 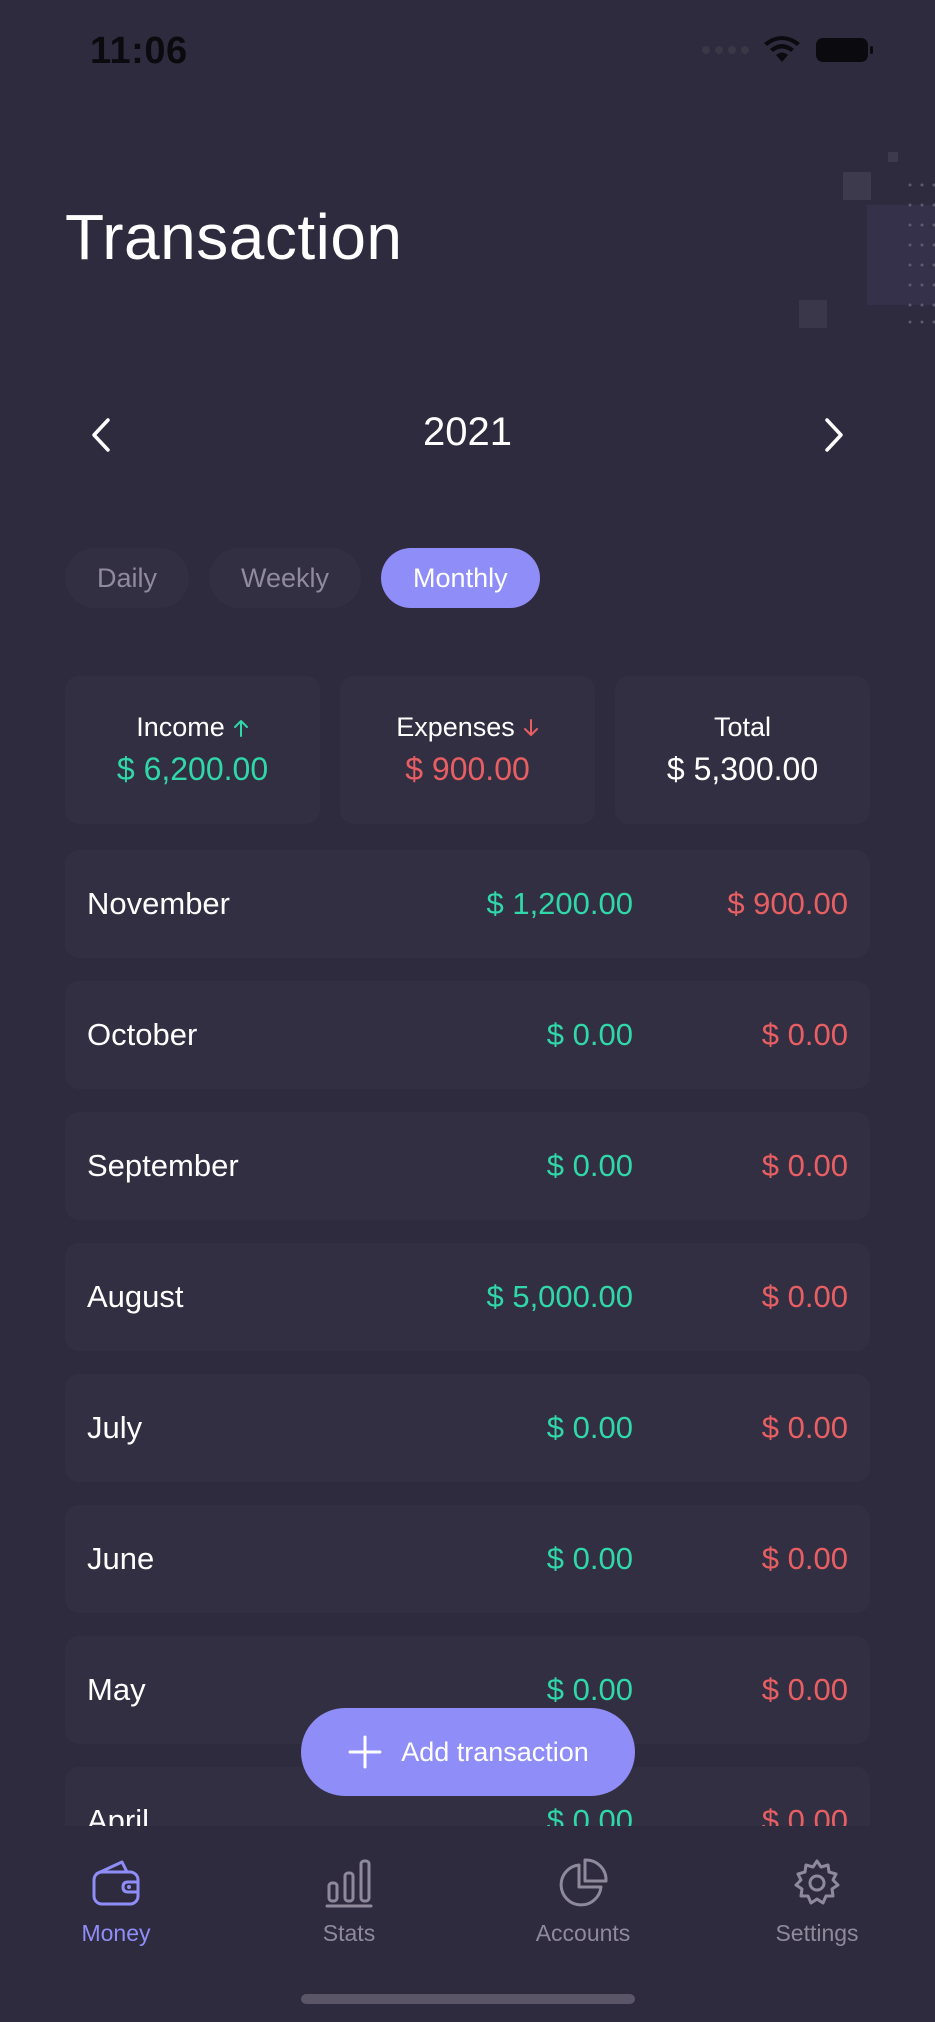 What do you see at coordinates (495, 1751) in the screenshot?
I see `add-transaction-label: Add transaction` at bounding box center [495, 1751].